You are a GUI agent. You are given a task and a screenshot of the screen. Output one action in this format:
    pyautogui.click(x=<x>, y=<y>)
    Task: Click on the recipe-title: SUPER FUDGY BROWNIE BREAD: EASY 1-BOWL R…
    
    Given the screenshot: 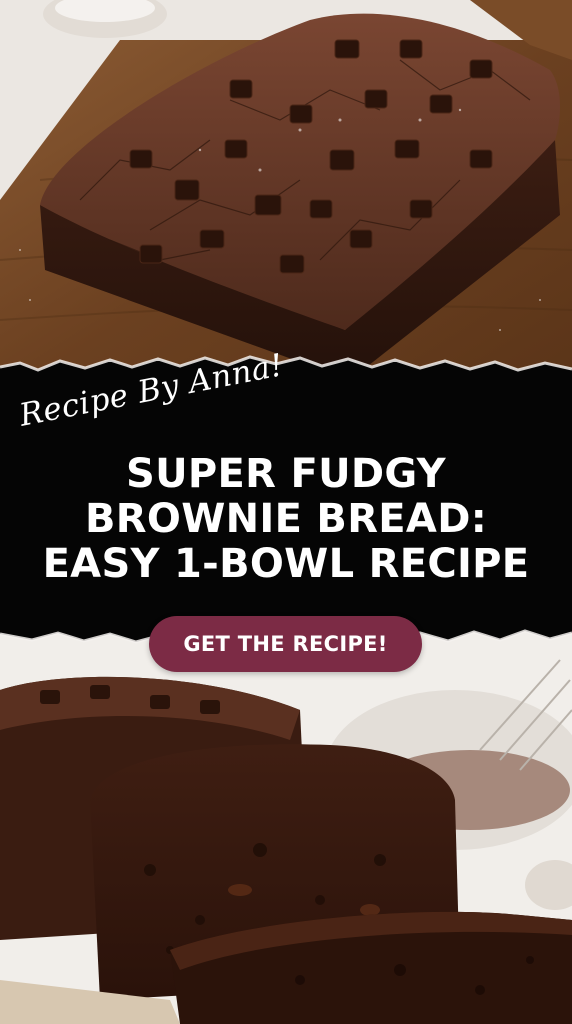 What is the action you would take?
    pyautogui.click(x=286, y=519)
    